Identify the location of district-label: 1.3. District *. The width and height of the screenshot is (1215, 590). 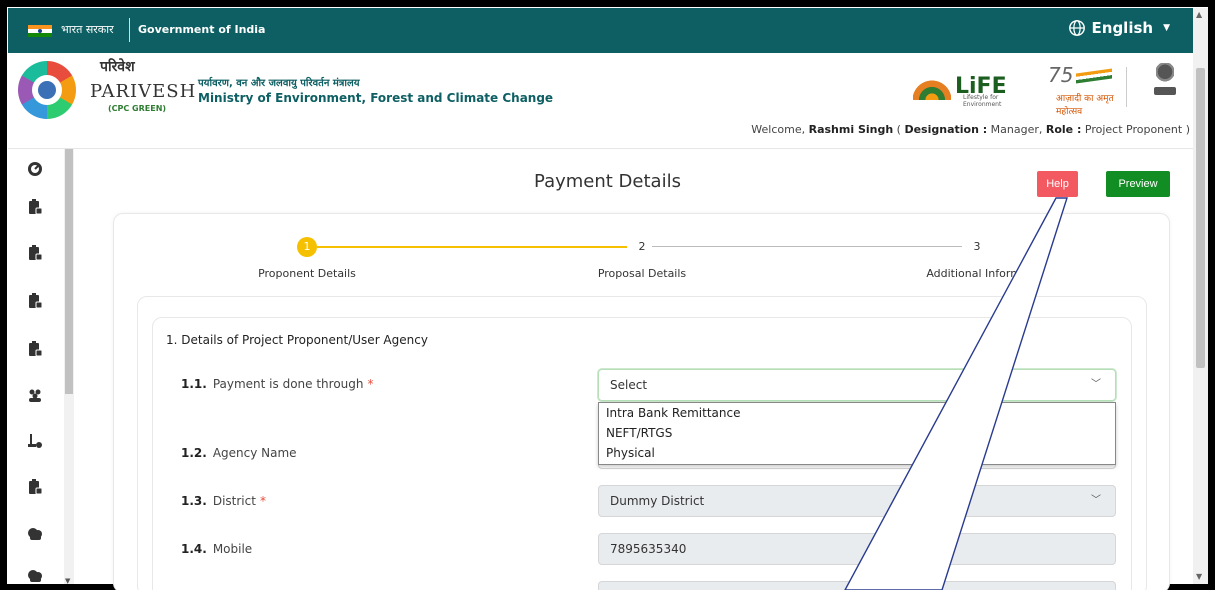
(223, 501).